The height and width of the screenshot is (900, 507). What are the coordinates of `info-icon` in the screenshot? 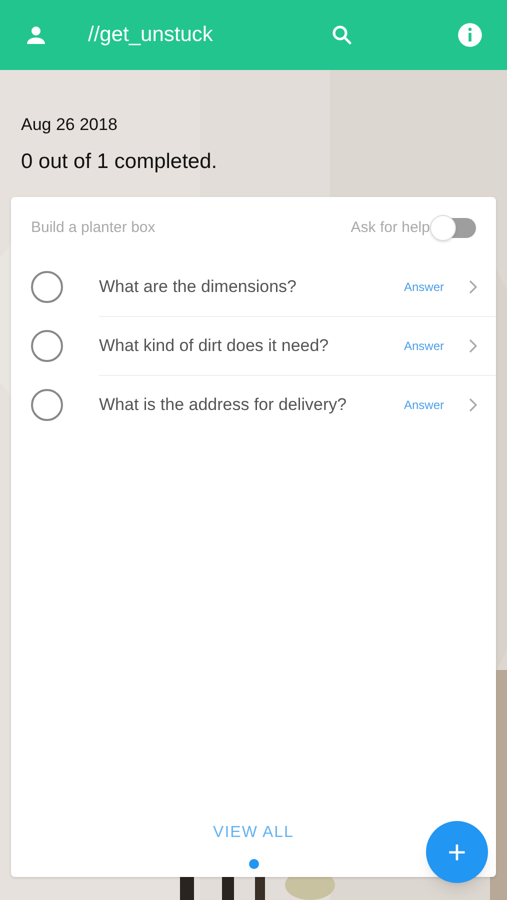 It's located at (470, 35).